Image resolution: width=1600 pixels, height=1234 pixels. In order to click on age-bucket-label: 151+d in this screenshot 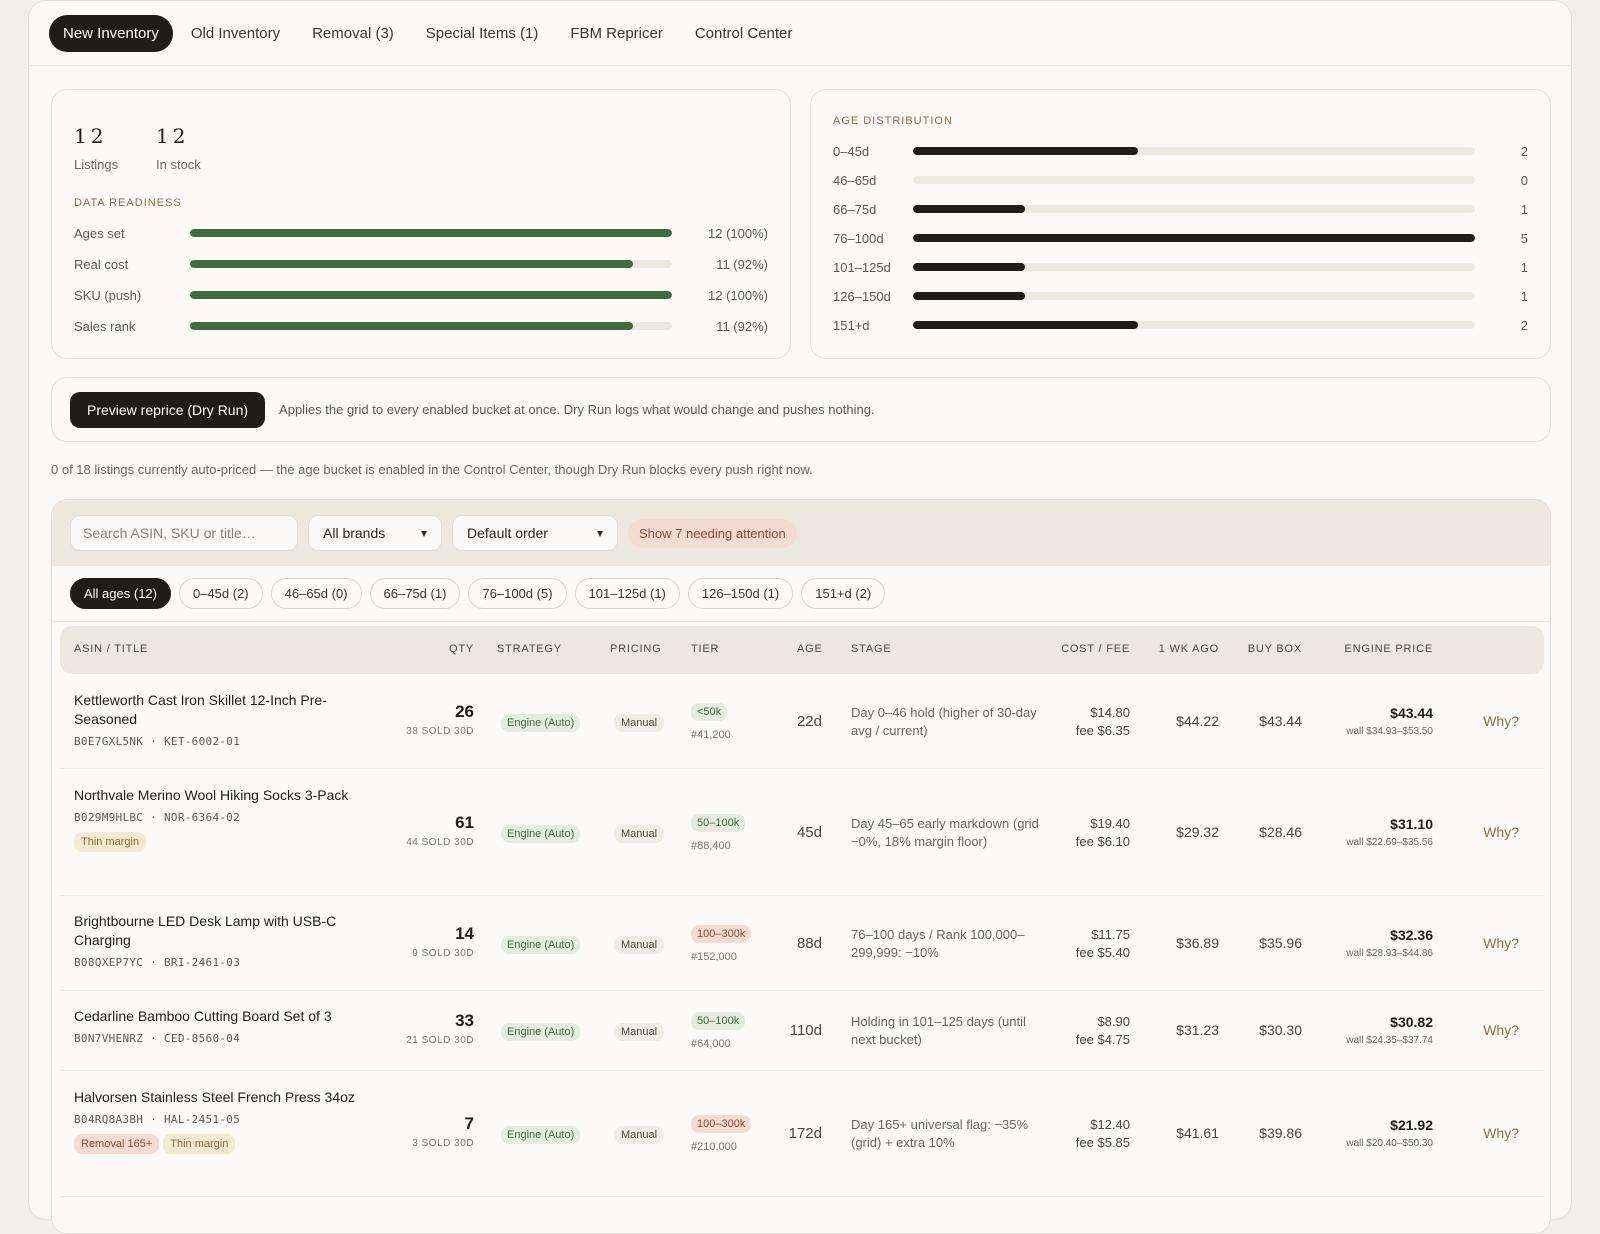, I will do `click(851, 325)`.